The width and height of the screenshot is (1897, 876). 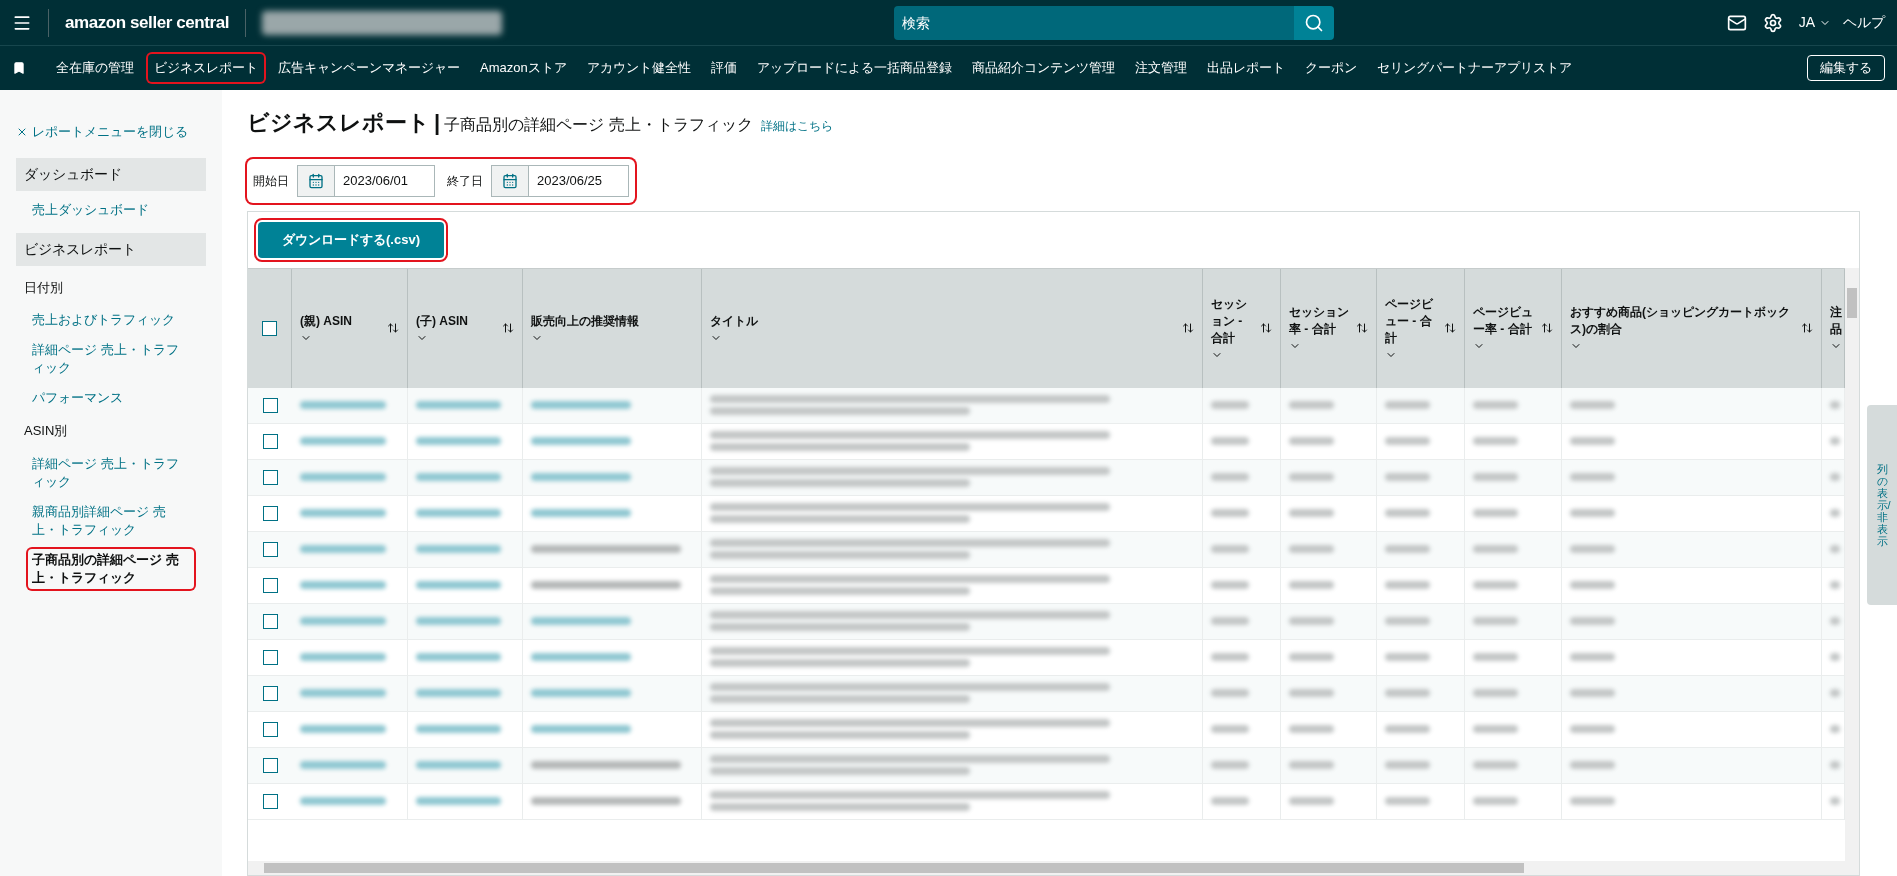 What do you see at coordinates (1692, 328) in the screenshot?
I see `column-header: おすすめ商品(ショッピングカートボックス)の割合` at bounding box center [1692, 328].